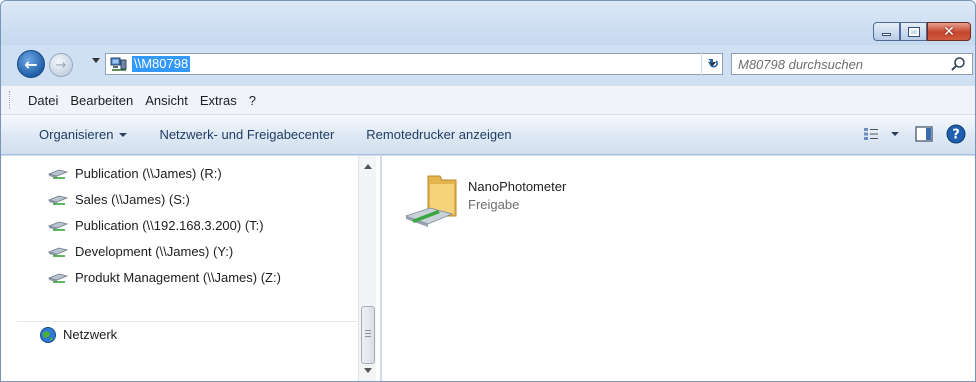 The height and width of the screenshot is (382, 976). What do you see at coordinates (368, 330) in the screenshot?
I see `grip-icon` at bounding box center [368, 330].